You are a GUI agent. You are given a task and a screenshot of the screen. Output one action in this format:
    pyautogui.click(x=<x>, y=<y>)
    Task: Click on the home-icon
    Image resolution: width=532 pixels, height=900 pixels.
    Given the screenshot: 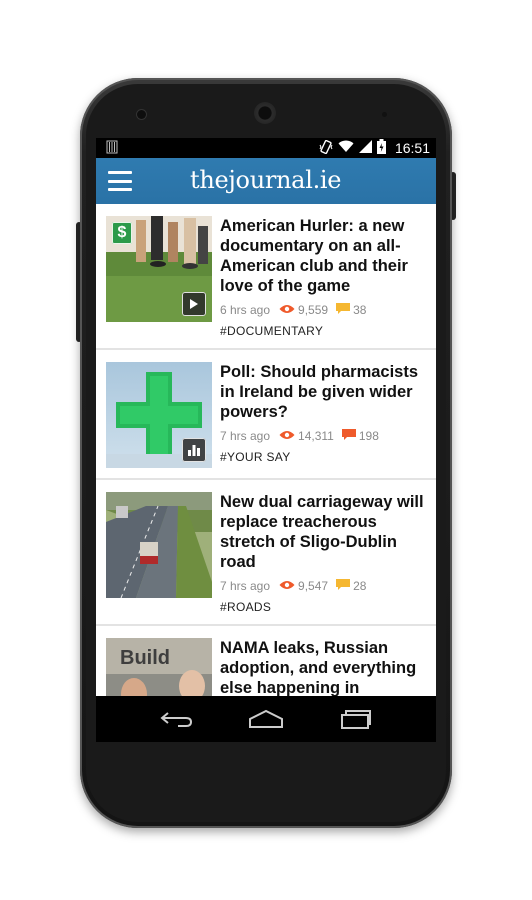 What is the action you would take?
    pyautogui.click(x=266, y=719)
    